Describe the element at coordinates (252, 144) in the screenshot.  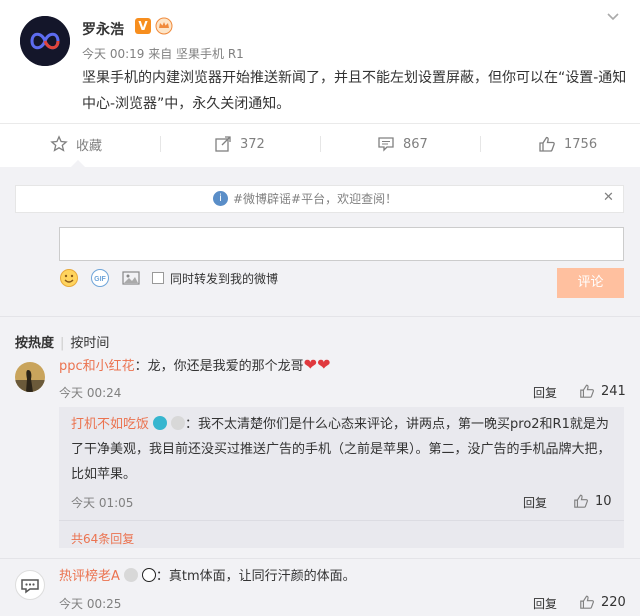
I see `repost-count: 372` at that location.